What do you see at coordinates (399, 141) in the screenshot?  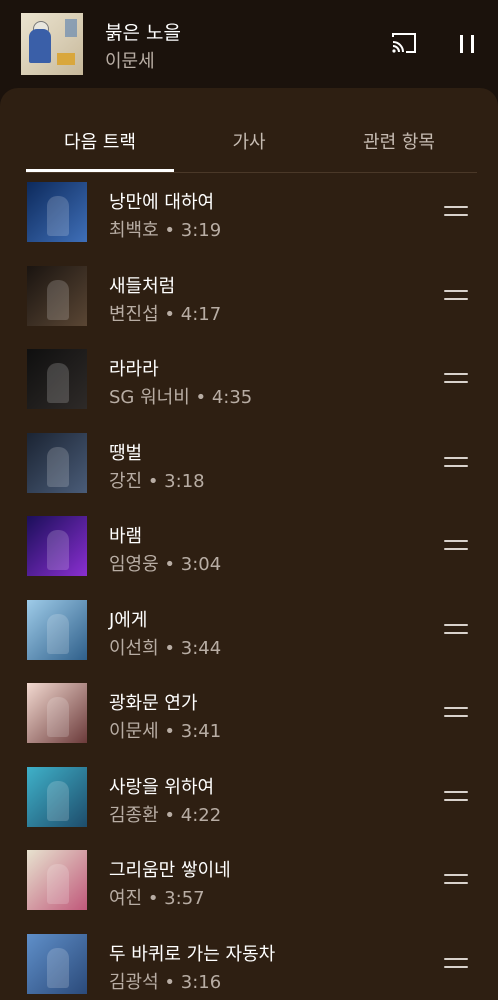 I see `tab-related: 관련 항목` at bounding box center [399, 141].